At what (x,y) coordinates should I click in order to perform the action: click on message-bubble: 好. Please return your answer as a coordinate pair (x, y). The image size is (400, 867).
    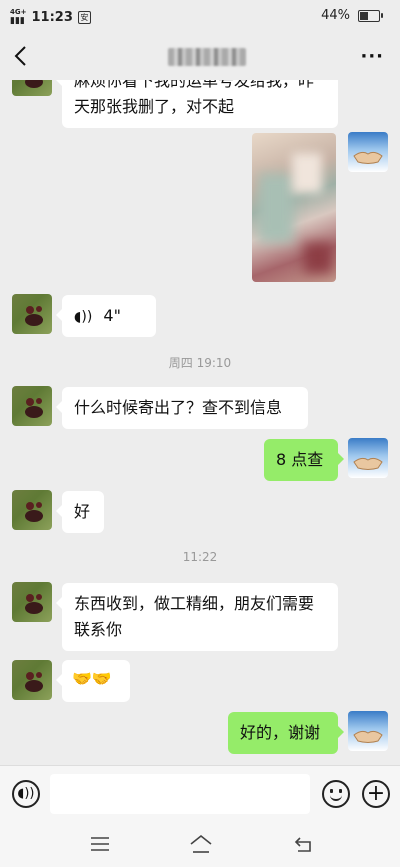
    Looking at the image, I should click on (80, 512).